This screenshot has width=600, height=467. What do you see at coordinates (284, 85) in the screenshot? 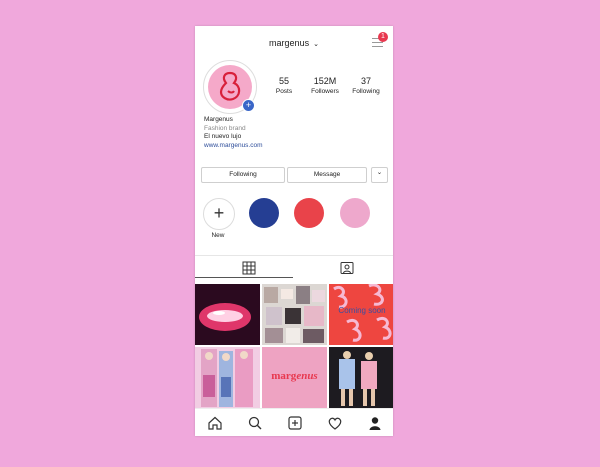
I see `posts-count: 55 Posts` at bounding box center [284, 85].